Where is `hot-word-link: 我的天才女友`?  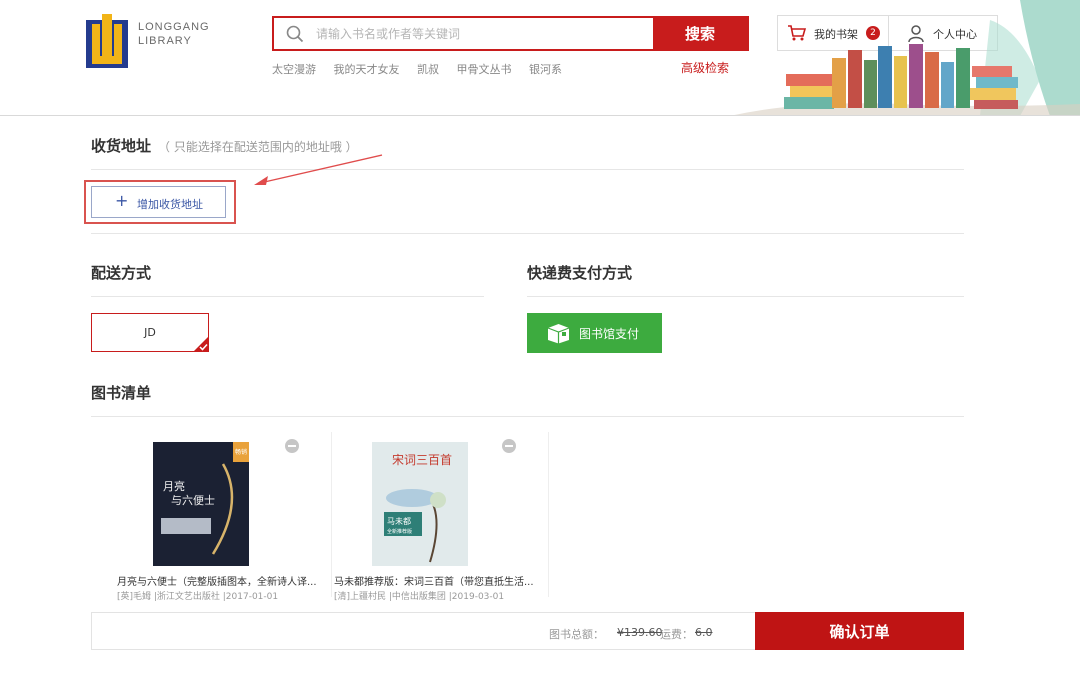 hot-word-link: 我的天才女友 is located at coordinates (367, 69).